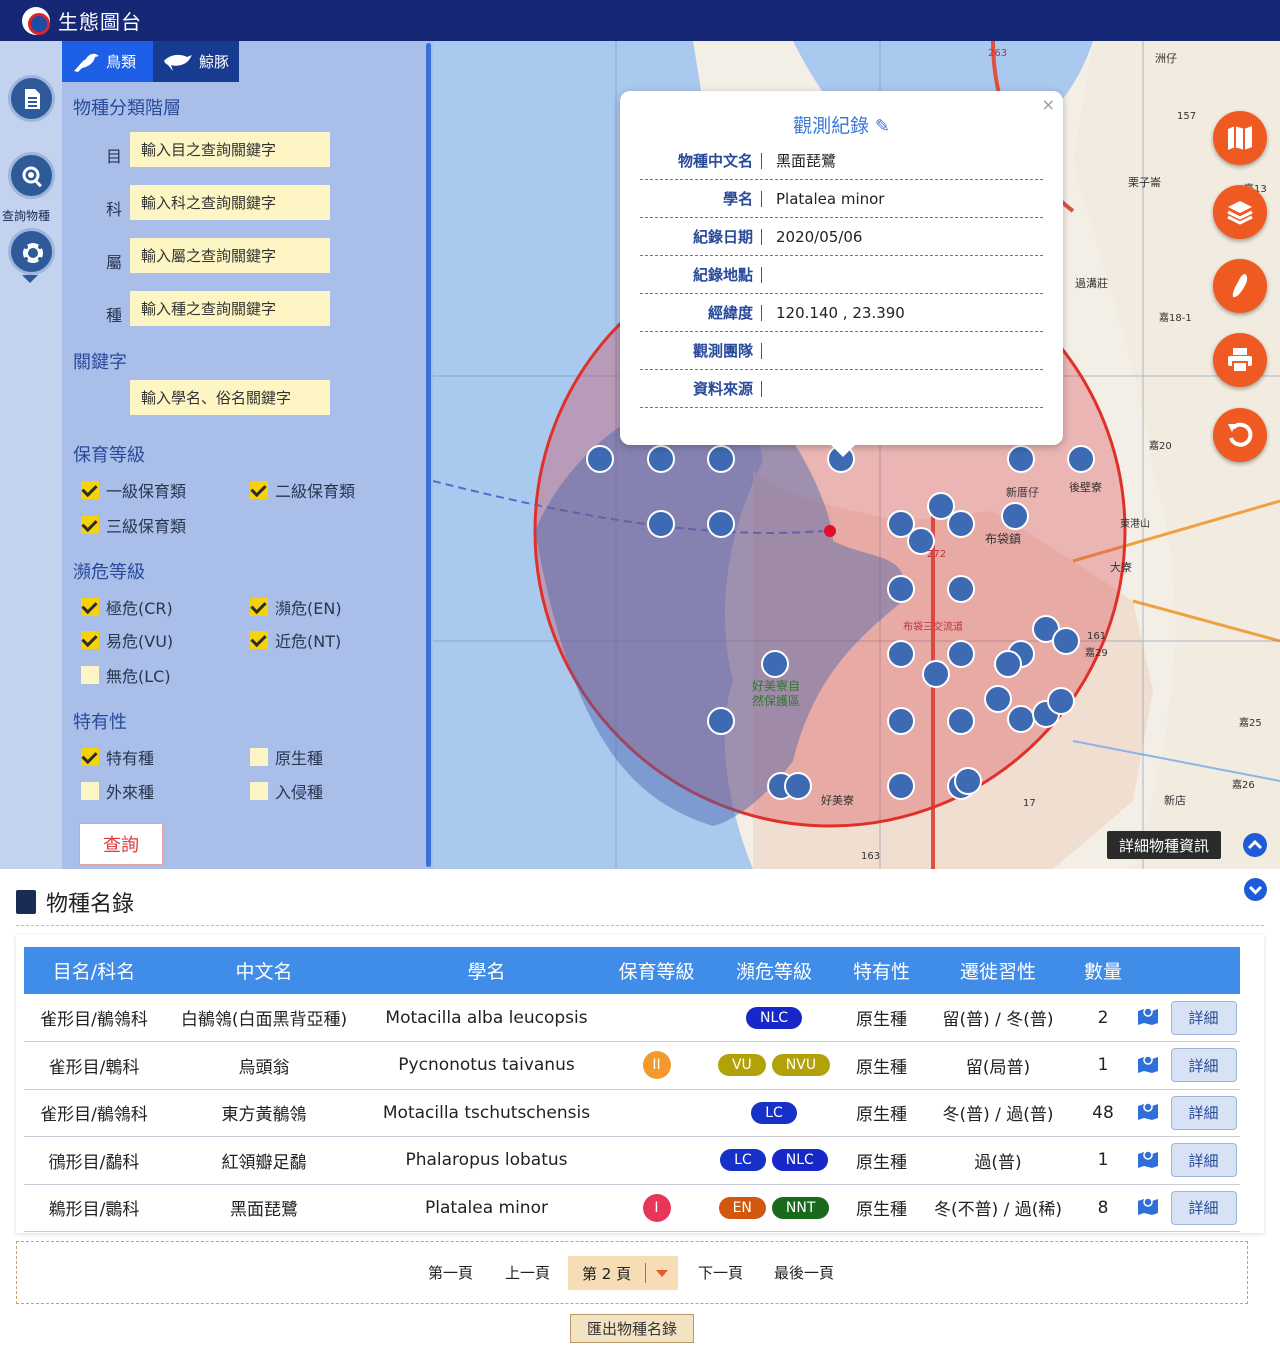  Describe the element at coordinates (1240, 212) in the screenshot. I see `layers-button` at that location.